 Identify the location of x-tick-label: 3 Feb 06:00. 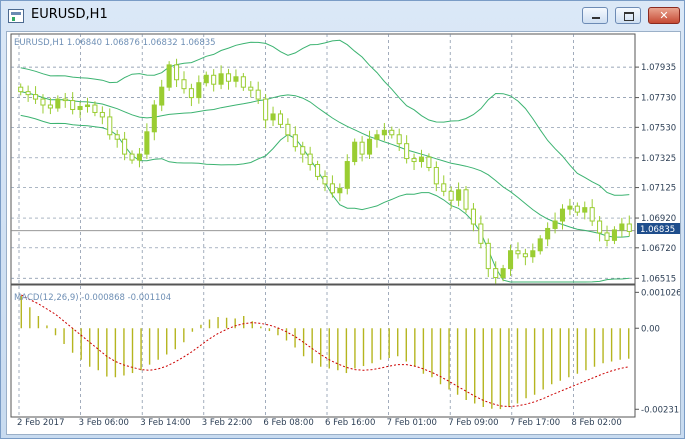
(104, 423).